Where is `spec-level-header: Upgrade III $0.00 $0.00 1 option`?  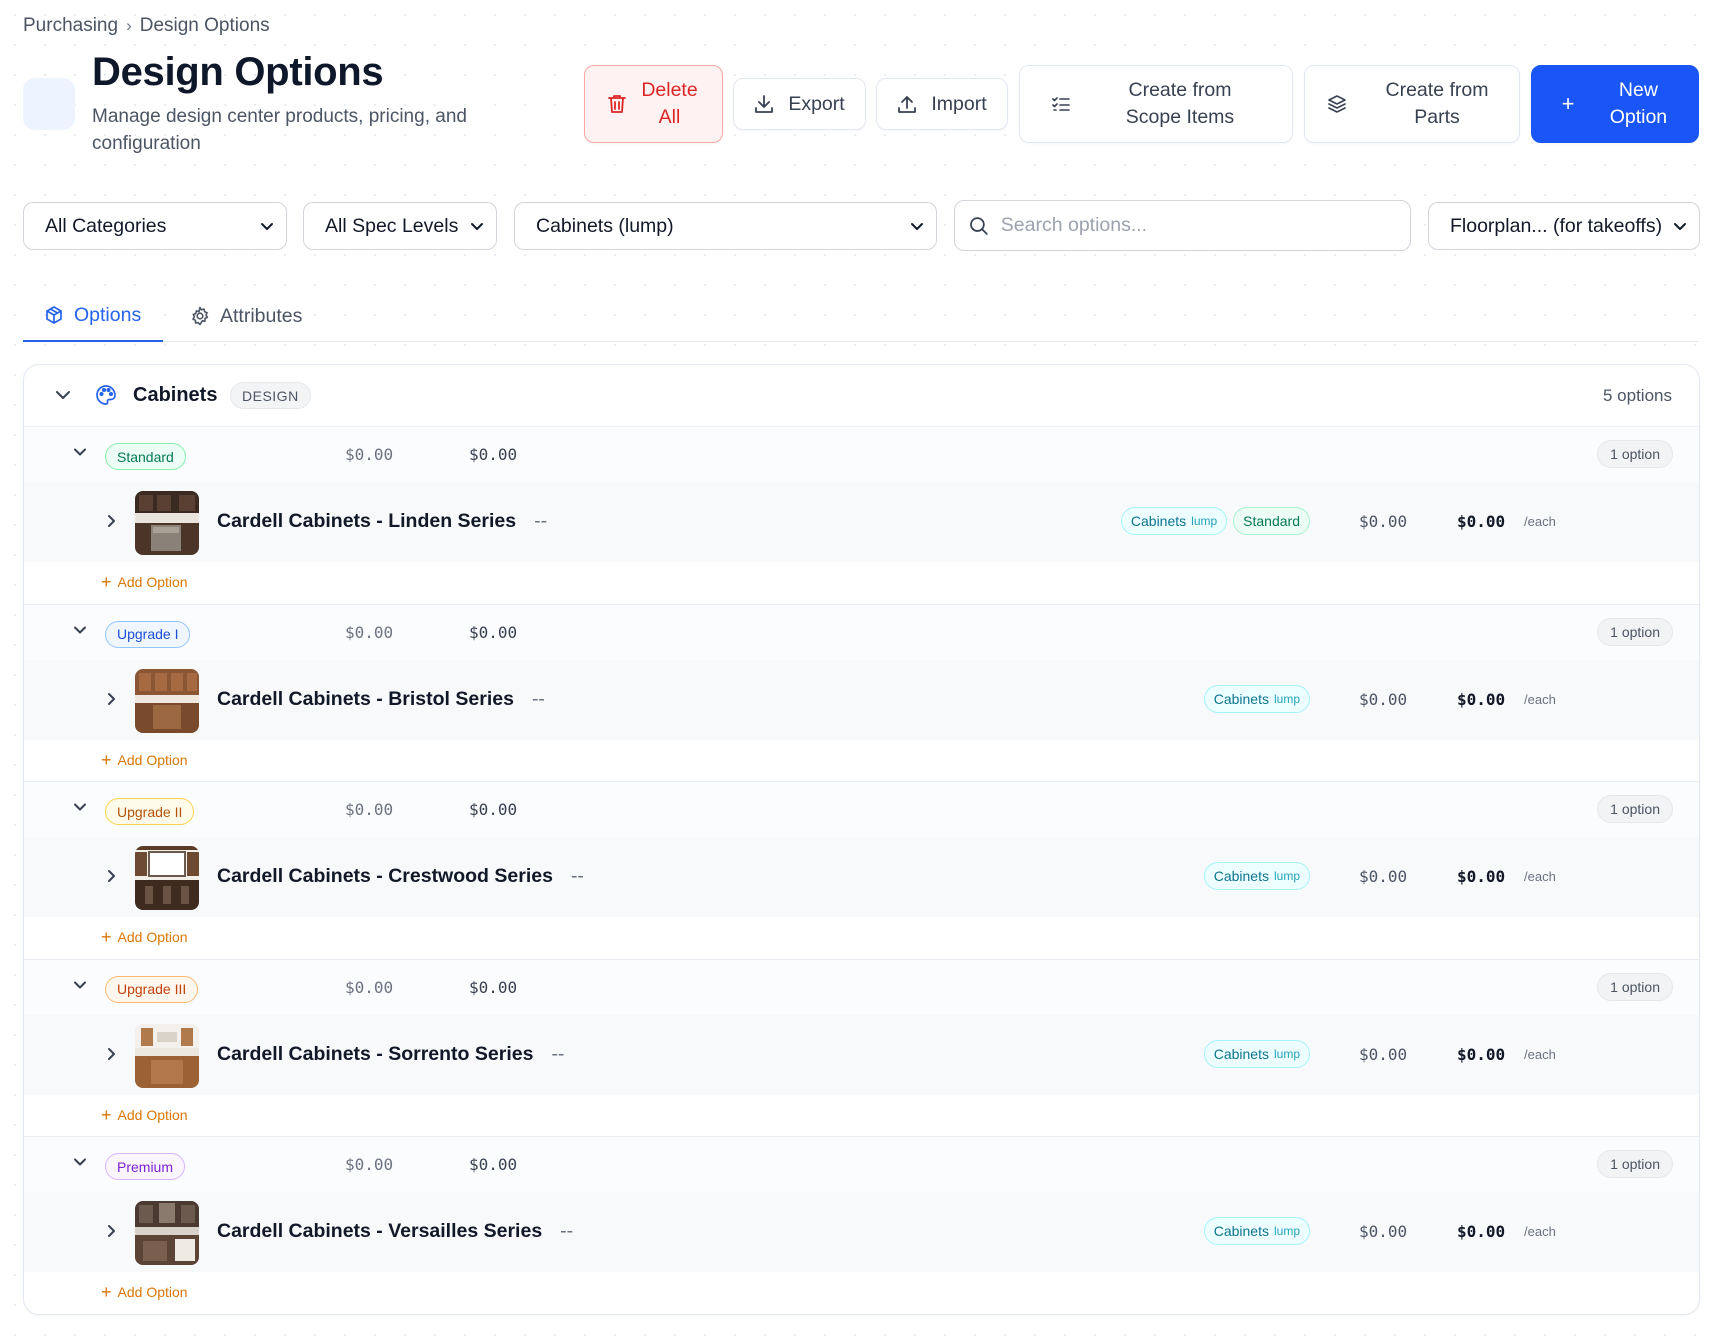
spec-level-header: Upgrade III $0.00 $0.00 1 option is located at coordinates (861, 987).